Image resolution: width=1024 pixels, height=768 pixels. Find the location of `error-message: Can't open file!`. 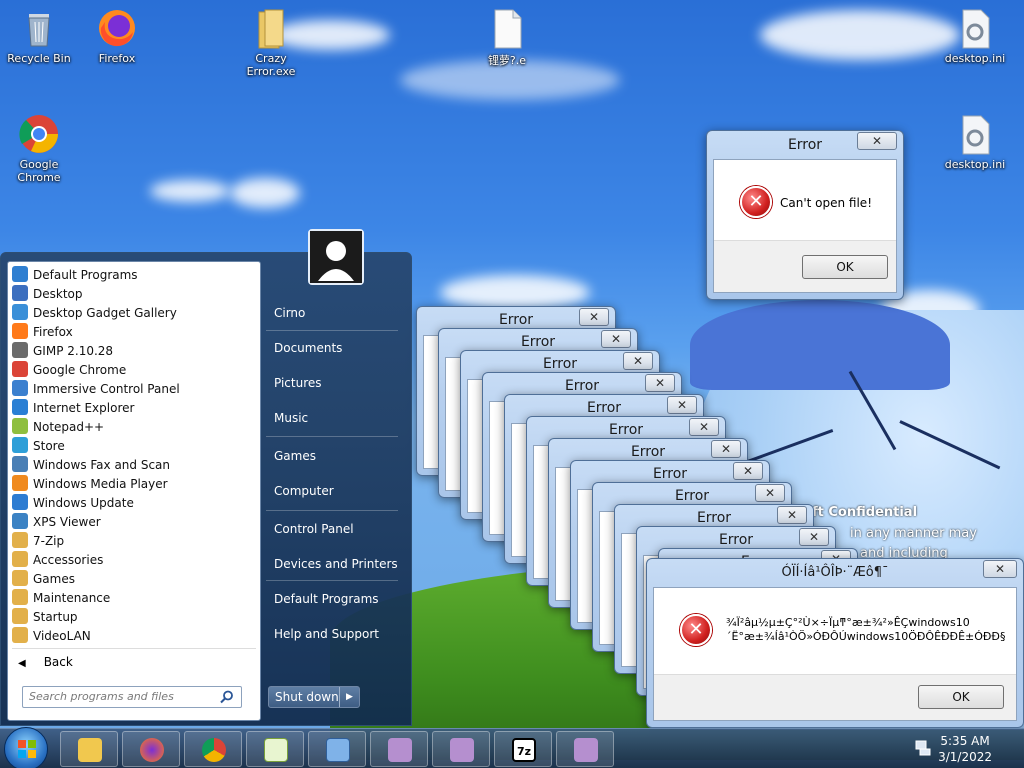

error-message: Can't open file! is located at coordinates (826, 203).